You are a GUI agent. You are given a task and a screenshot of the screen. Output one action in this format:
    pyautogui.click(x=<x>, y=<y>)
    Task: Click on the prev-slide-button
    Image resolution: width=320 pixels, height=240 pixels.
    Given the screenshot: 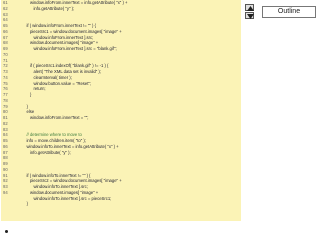 What is the action you would take?
    pyautogui.click(x=249, y=7)
    